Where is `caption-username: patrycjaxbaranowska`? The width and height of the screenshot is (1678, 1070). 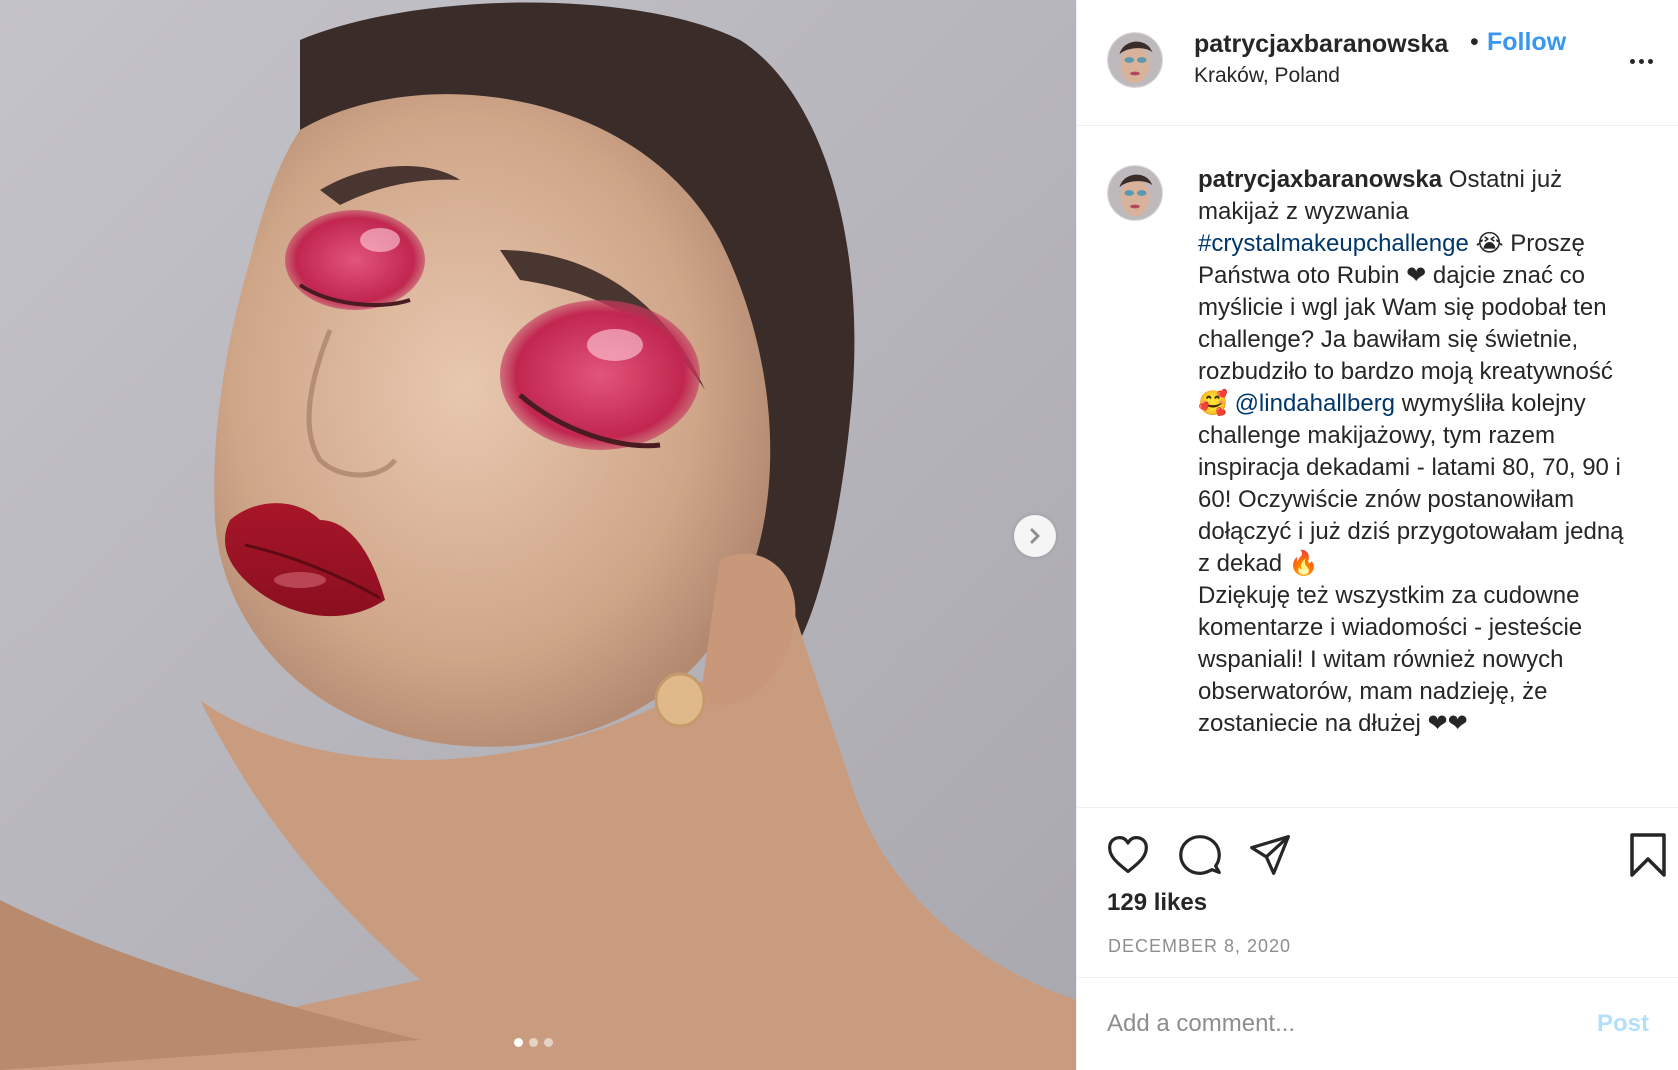
caption-username: patrycjaxbaranowska is located at coordinates (1320, 179).